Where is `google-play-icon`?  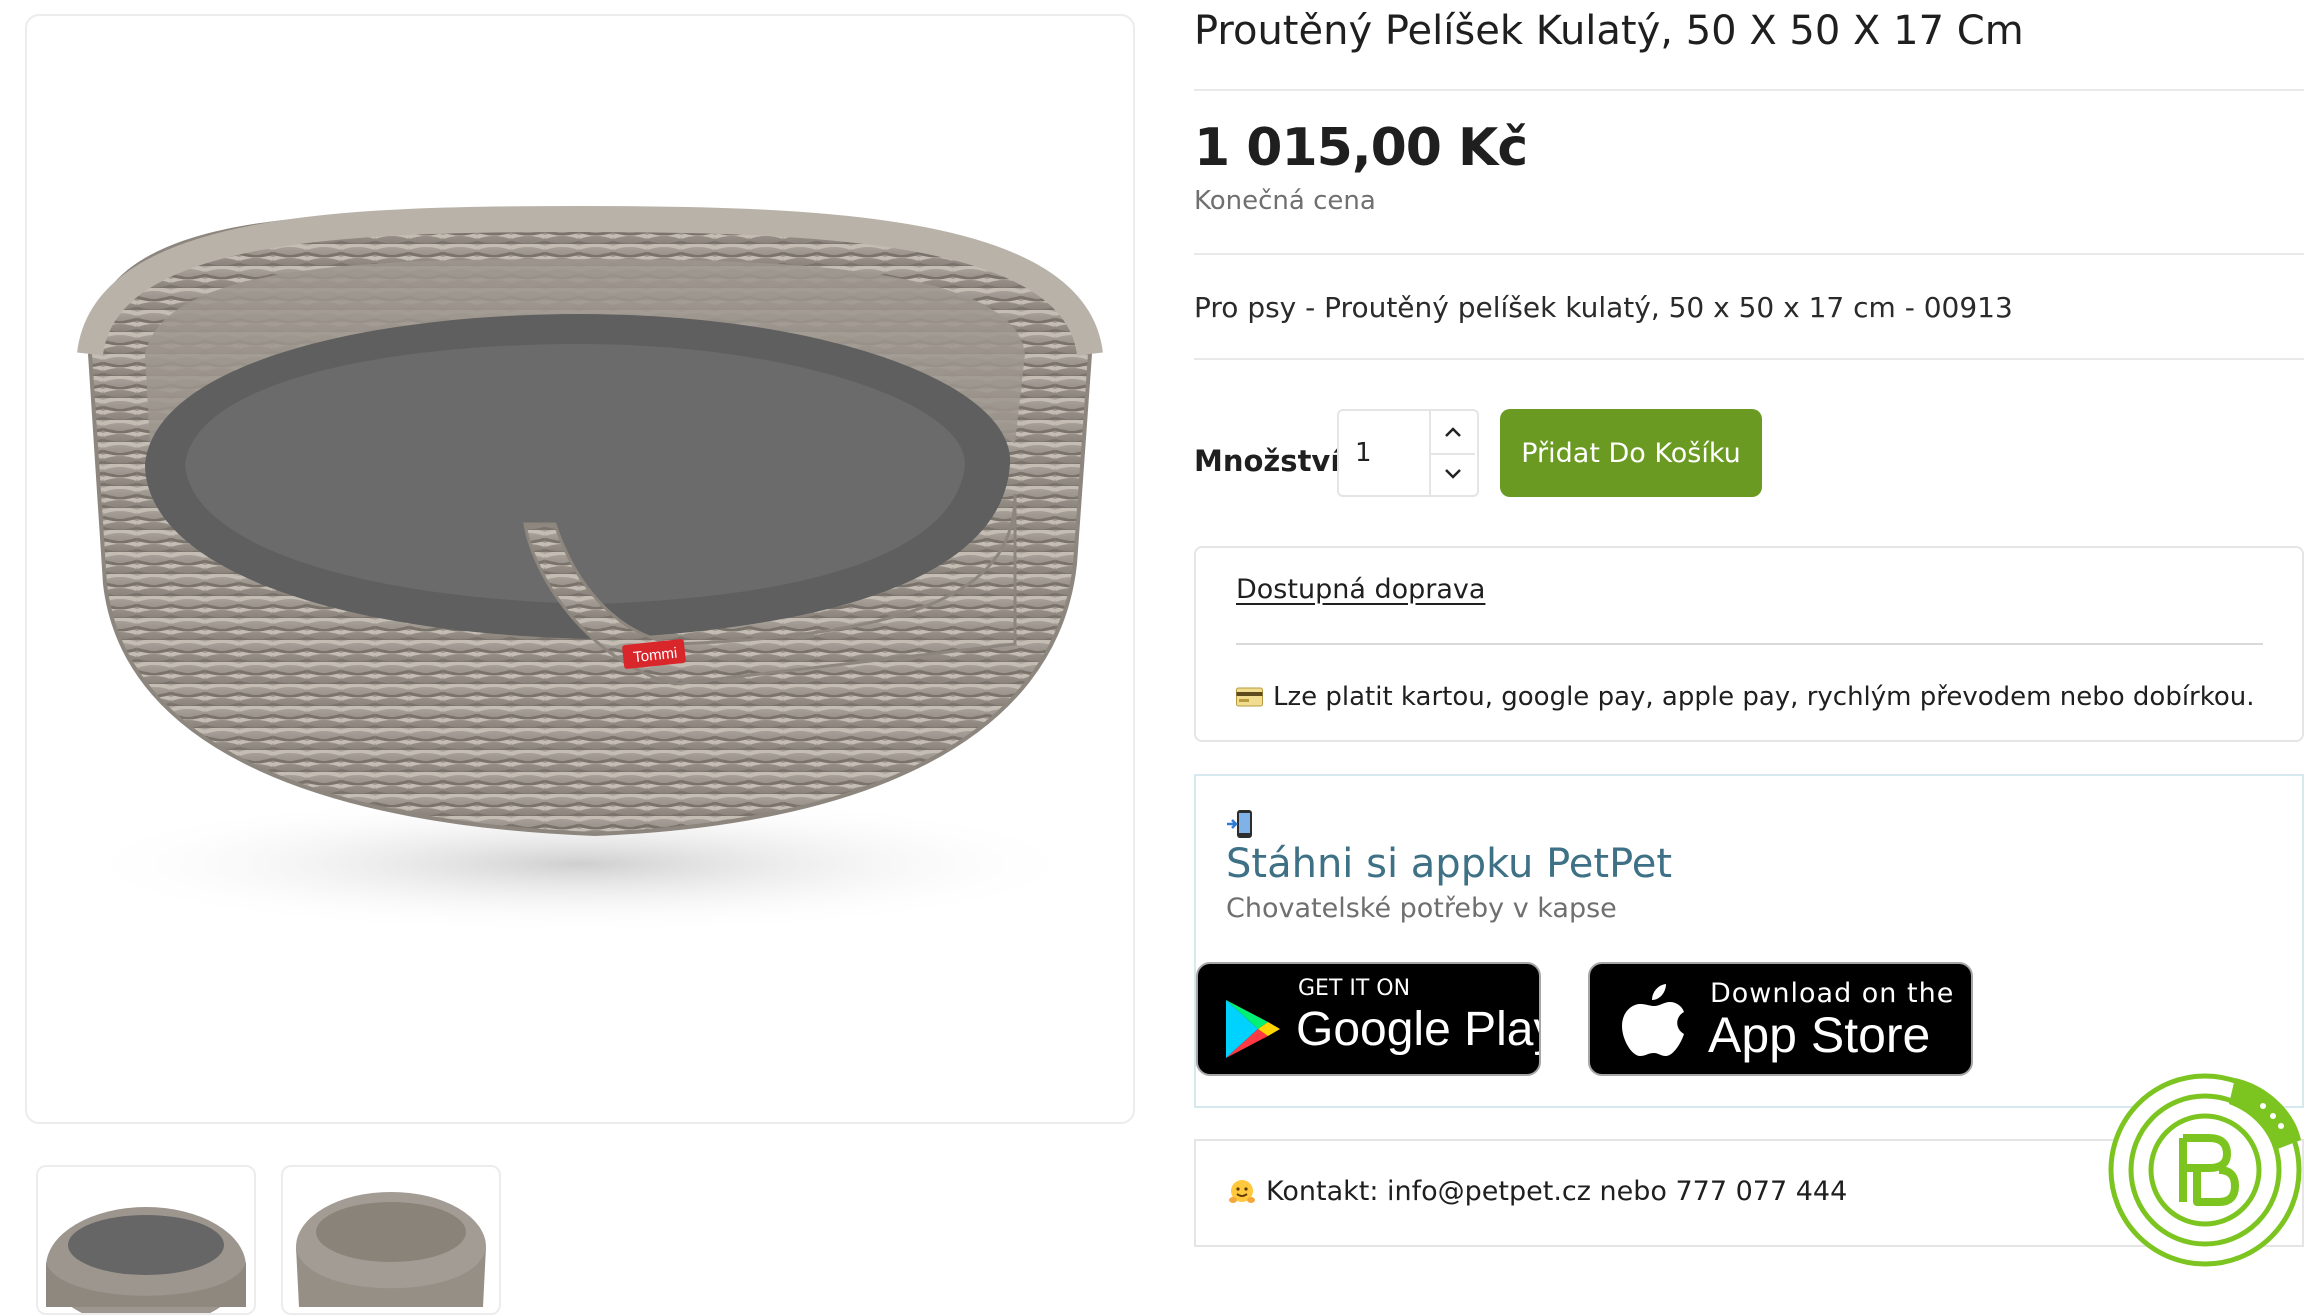
google-play-icon is located at coordinates (1253, 1029).